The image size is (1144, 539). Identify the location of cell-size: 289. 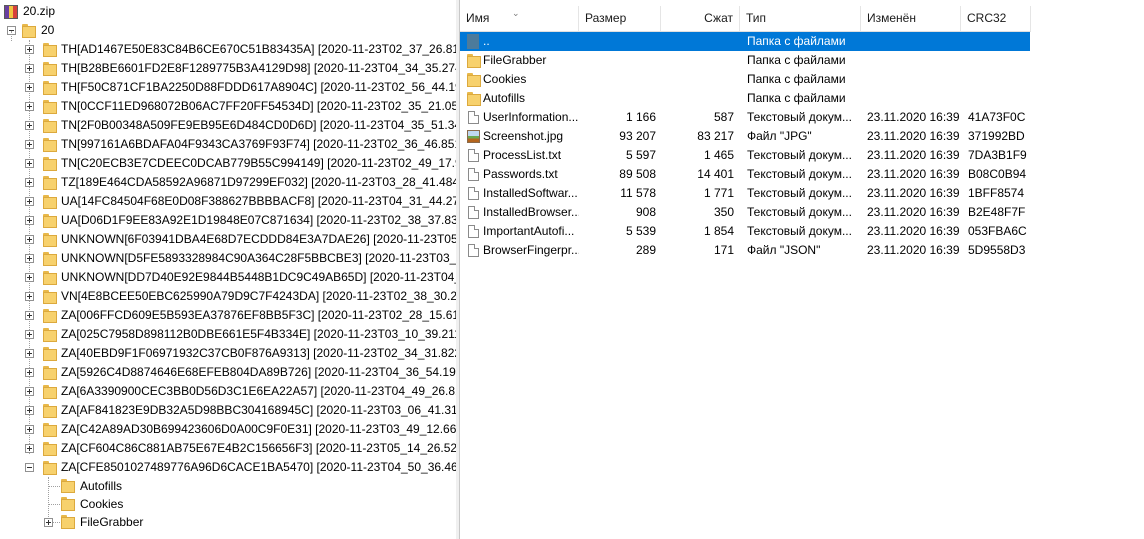
(645, 250).